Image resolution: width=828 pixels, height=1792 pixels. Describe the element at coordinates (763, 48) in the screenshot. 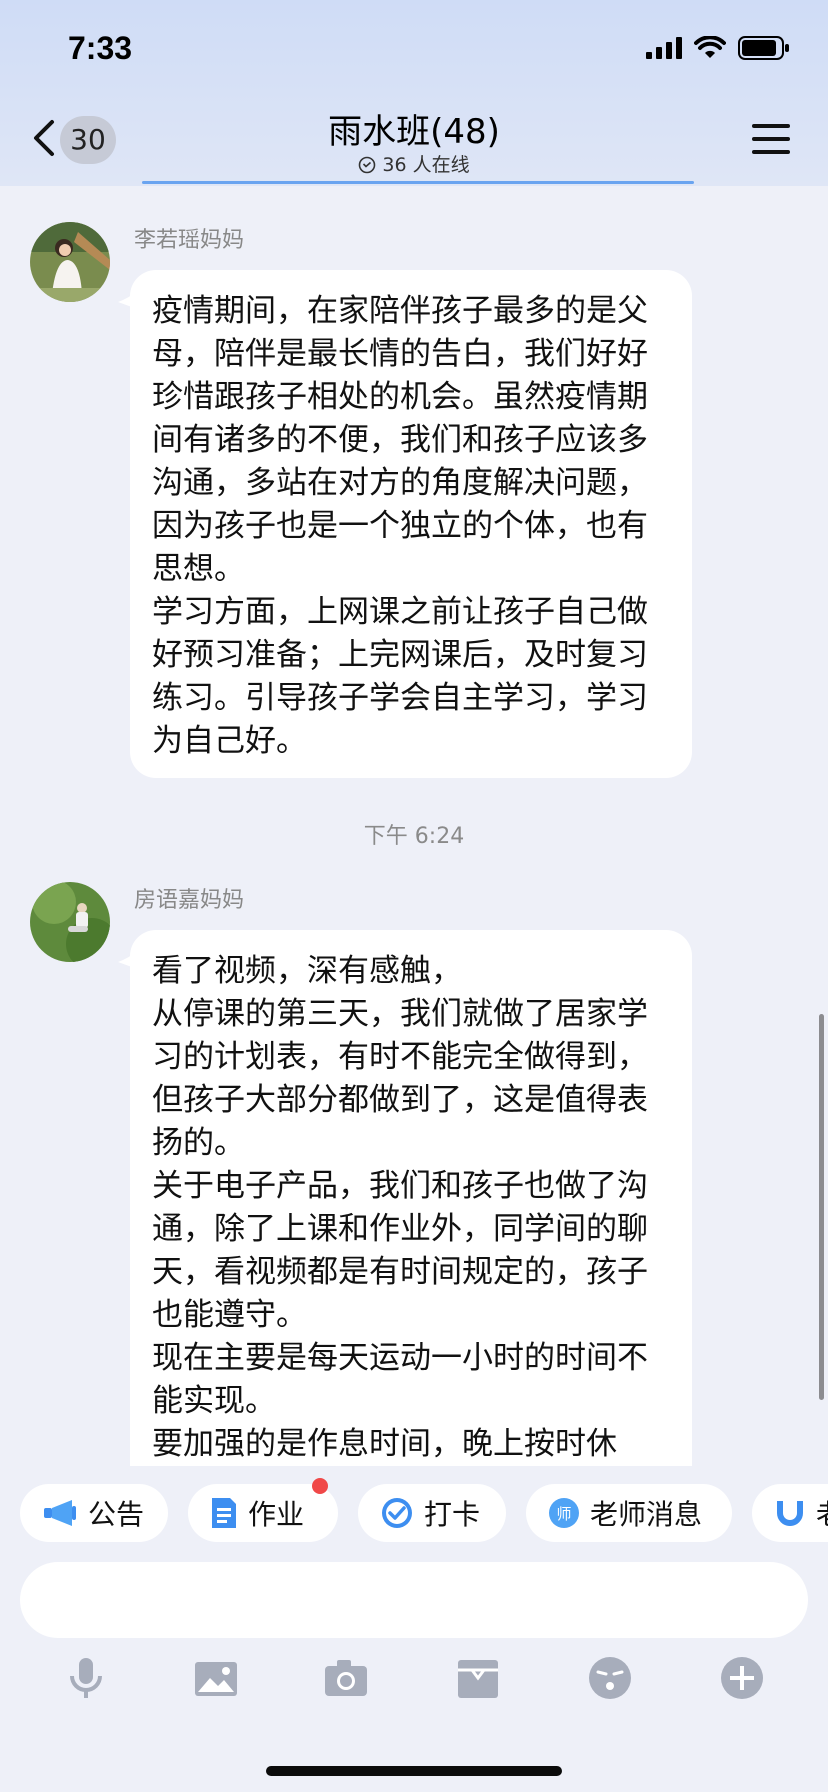

I see `battery-icon` at that location.